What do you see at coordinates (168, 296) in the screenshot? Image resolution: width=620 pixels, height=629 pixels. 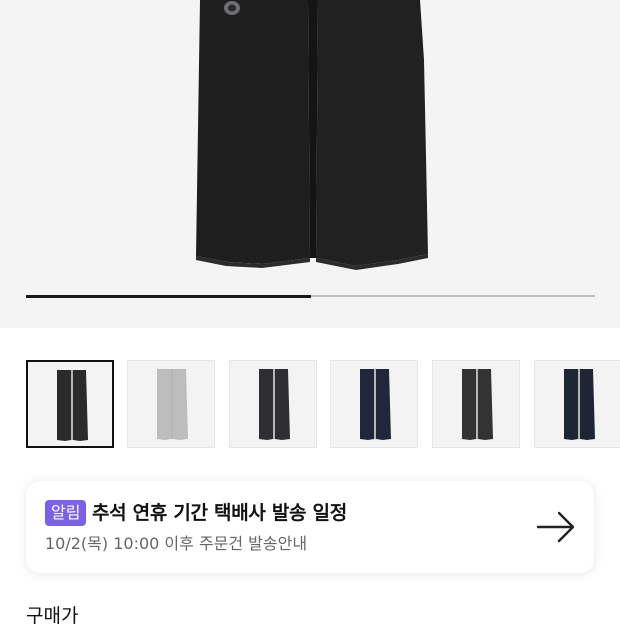 I see `gallery-progress-fill` at bounding box center [168, 296].